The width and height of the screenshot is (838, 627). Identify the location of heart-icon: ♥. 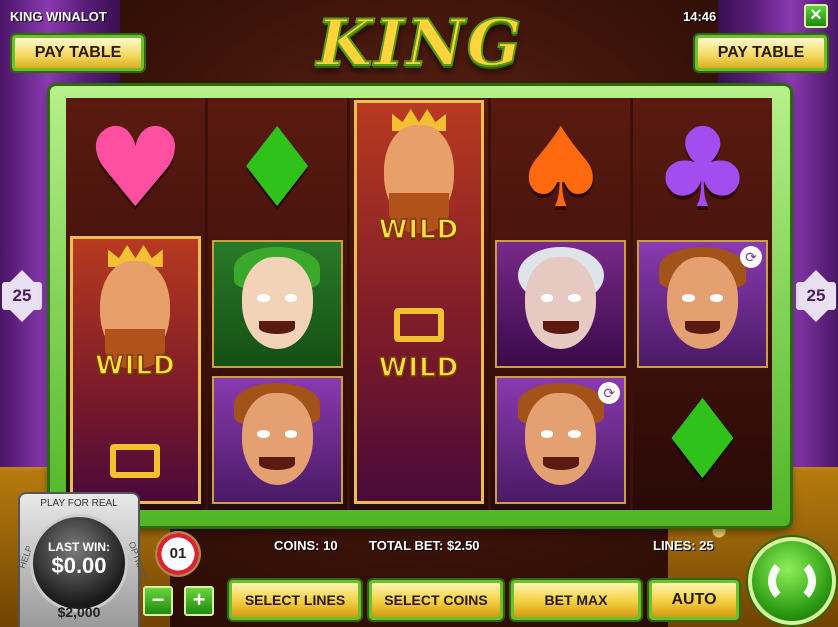
(135, 168).